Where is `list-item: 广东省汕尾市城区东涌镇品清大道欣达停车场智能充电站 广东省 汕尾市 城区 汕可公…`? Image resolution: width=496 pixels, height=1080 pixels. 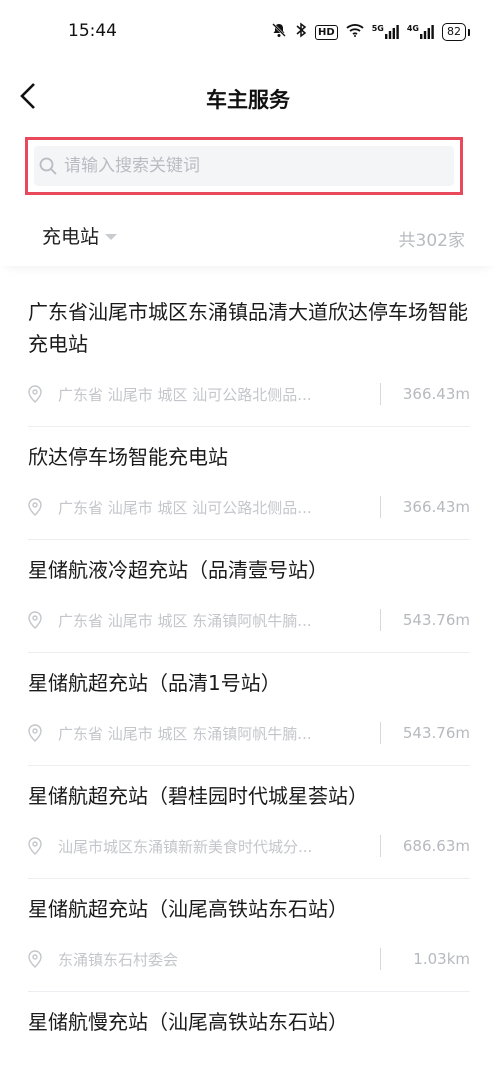 list-item: 广东省汕尾市城区东涌镇品清大道欣达停车场智能充电站 广东省 汕尾市 城区 汕可公… is located at coordinates (249, 354).